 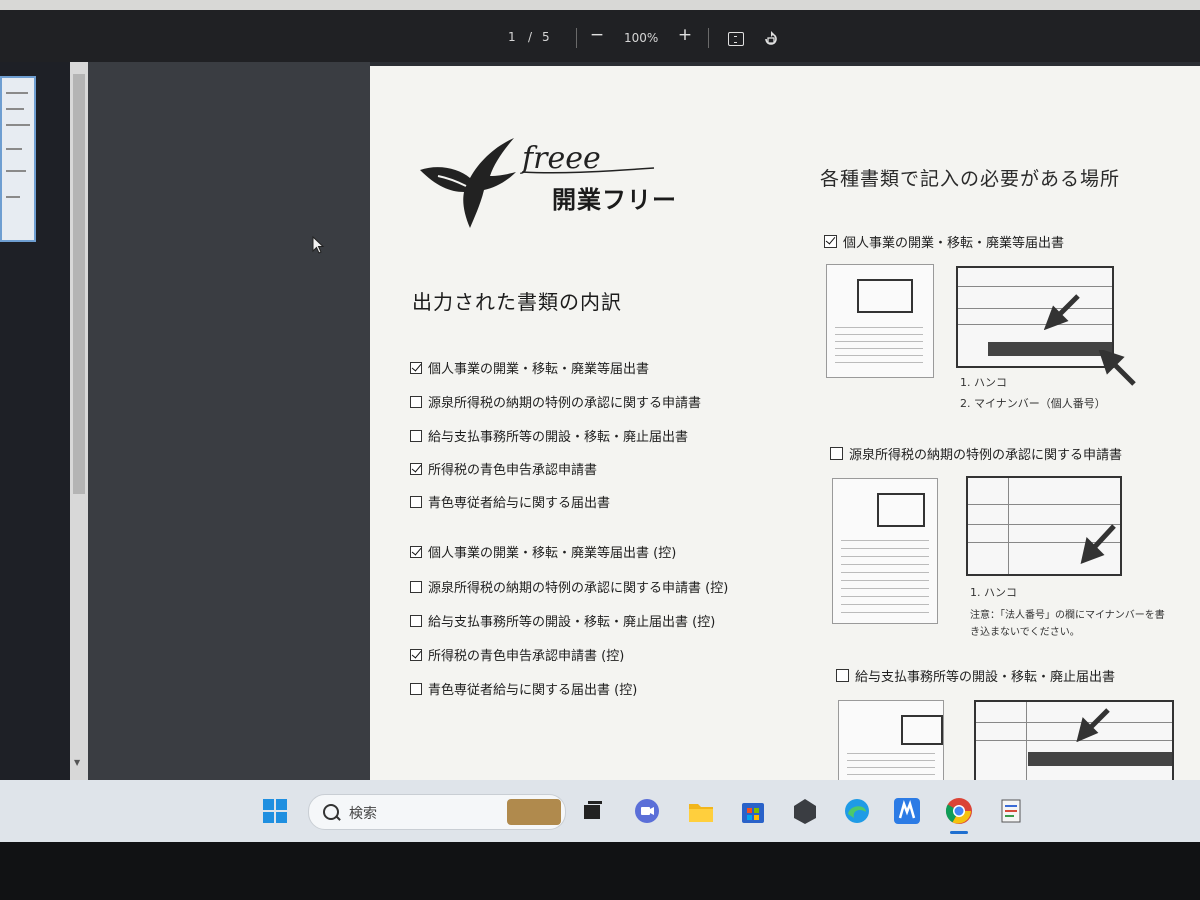 I want to click on zoom-in-button: +, so click(x=685, y=35).